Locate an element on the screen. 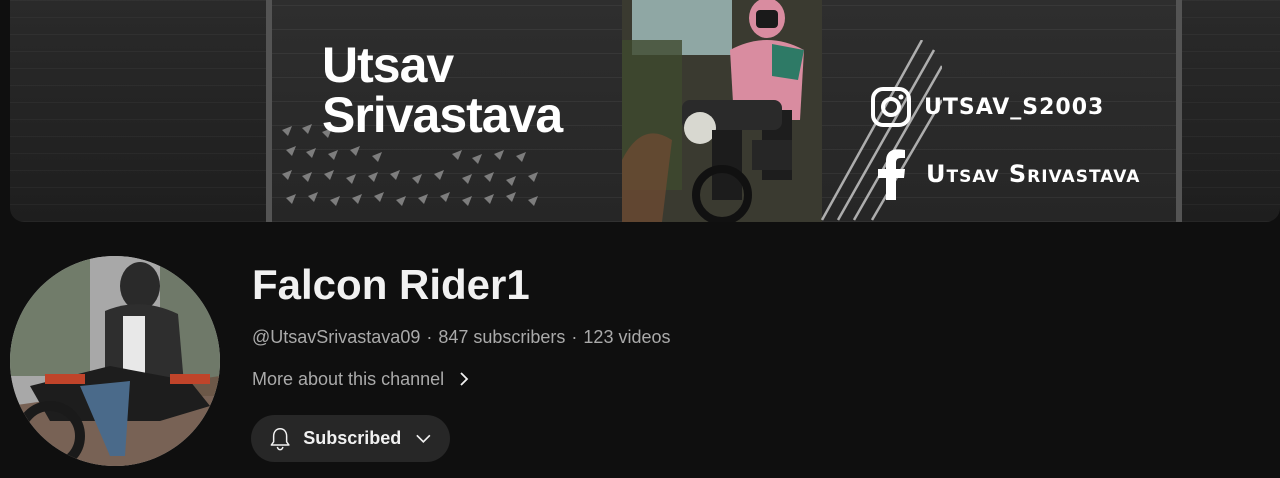  chevron-right-icon is located at coordinates (464, 379).